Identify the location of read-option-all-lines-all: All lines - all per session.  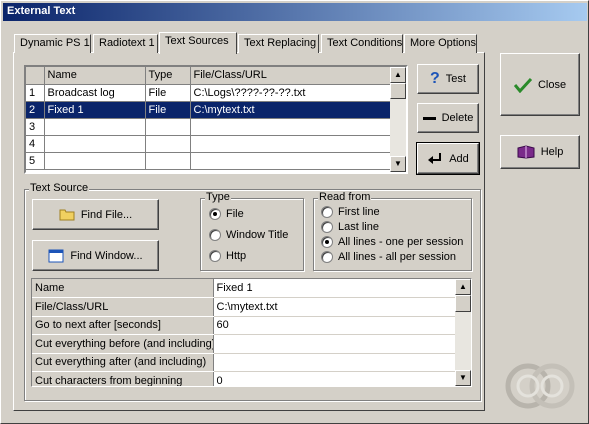
(388, 257).